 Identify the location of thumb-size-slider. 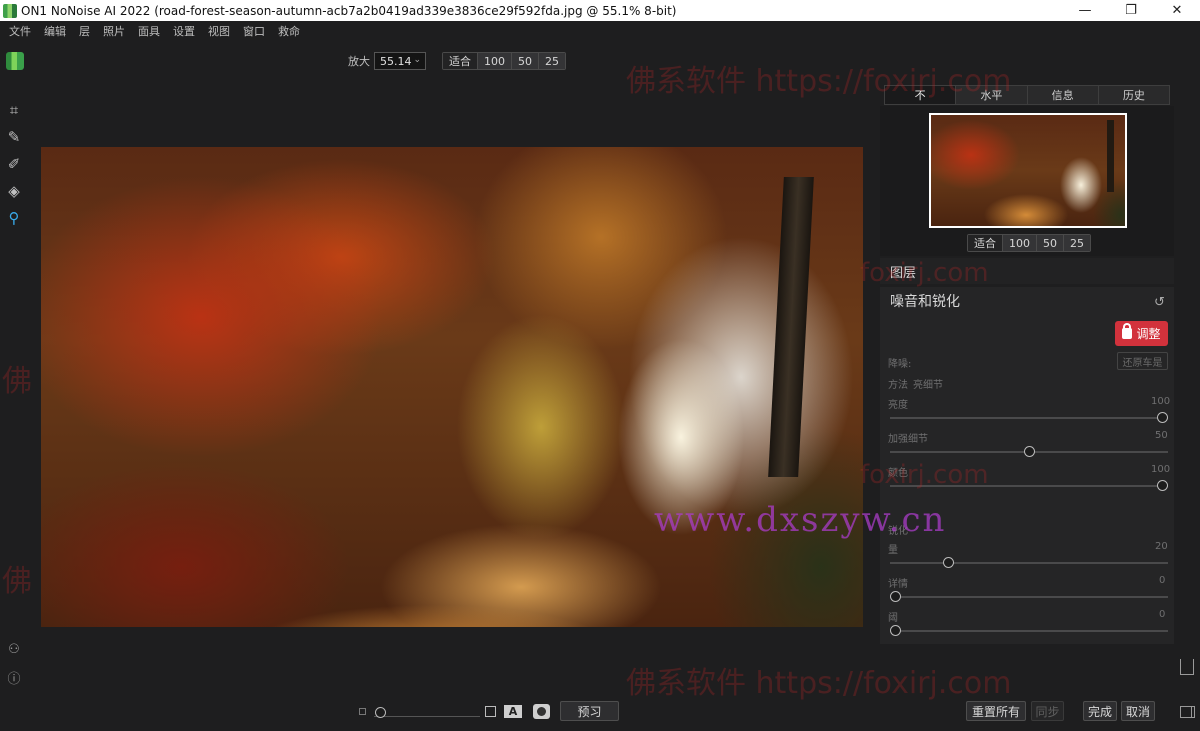
(380, 712).